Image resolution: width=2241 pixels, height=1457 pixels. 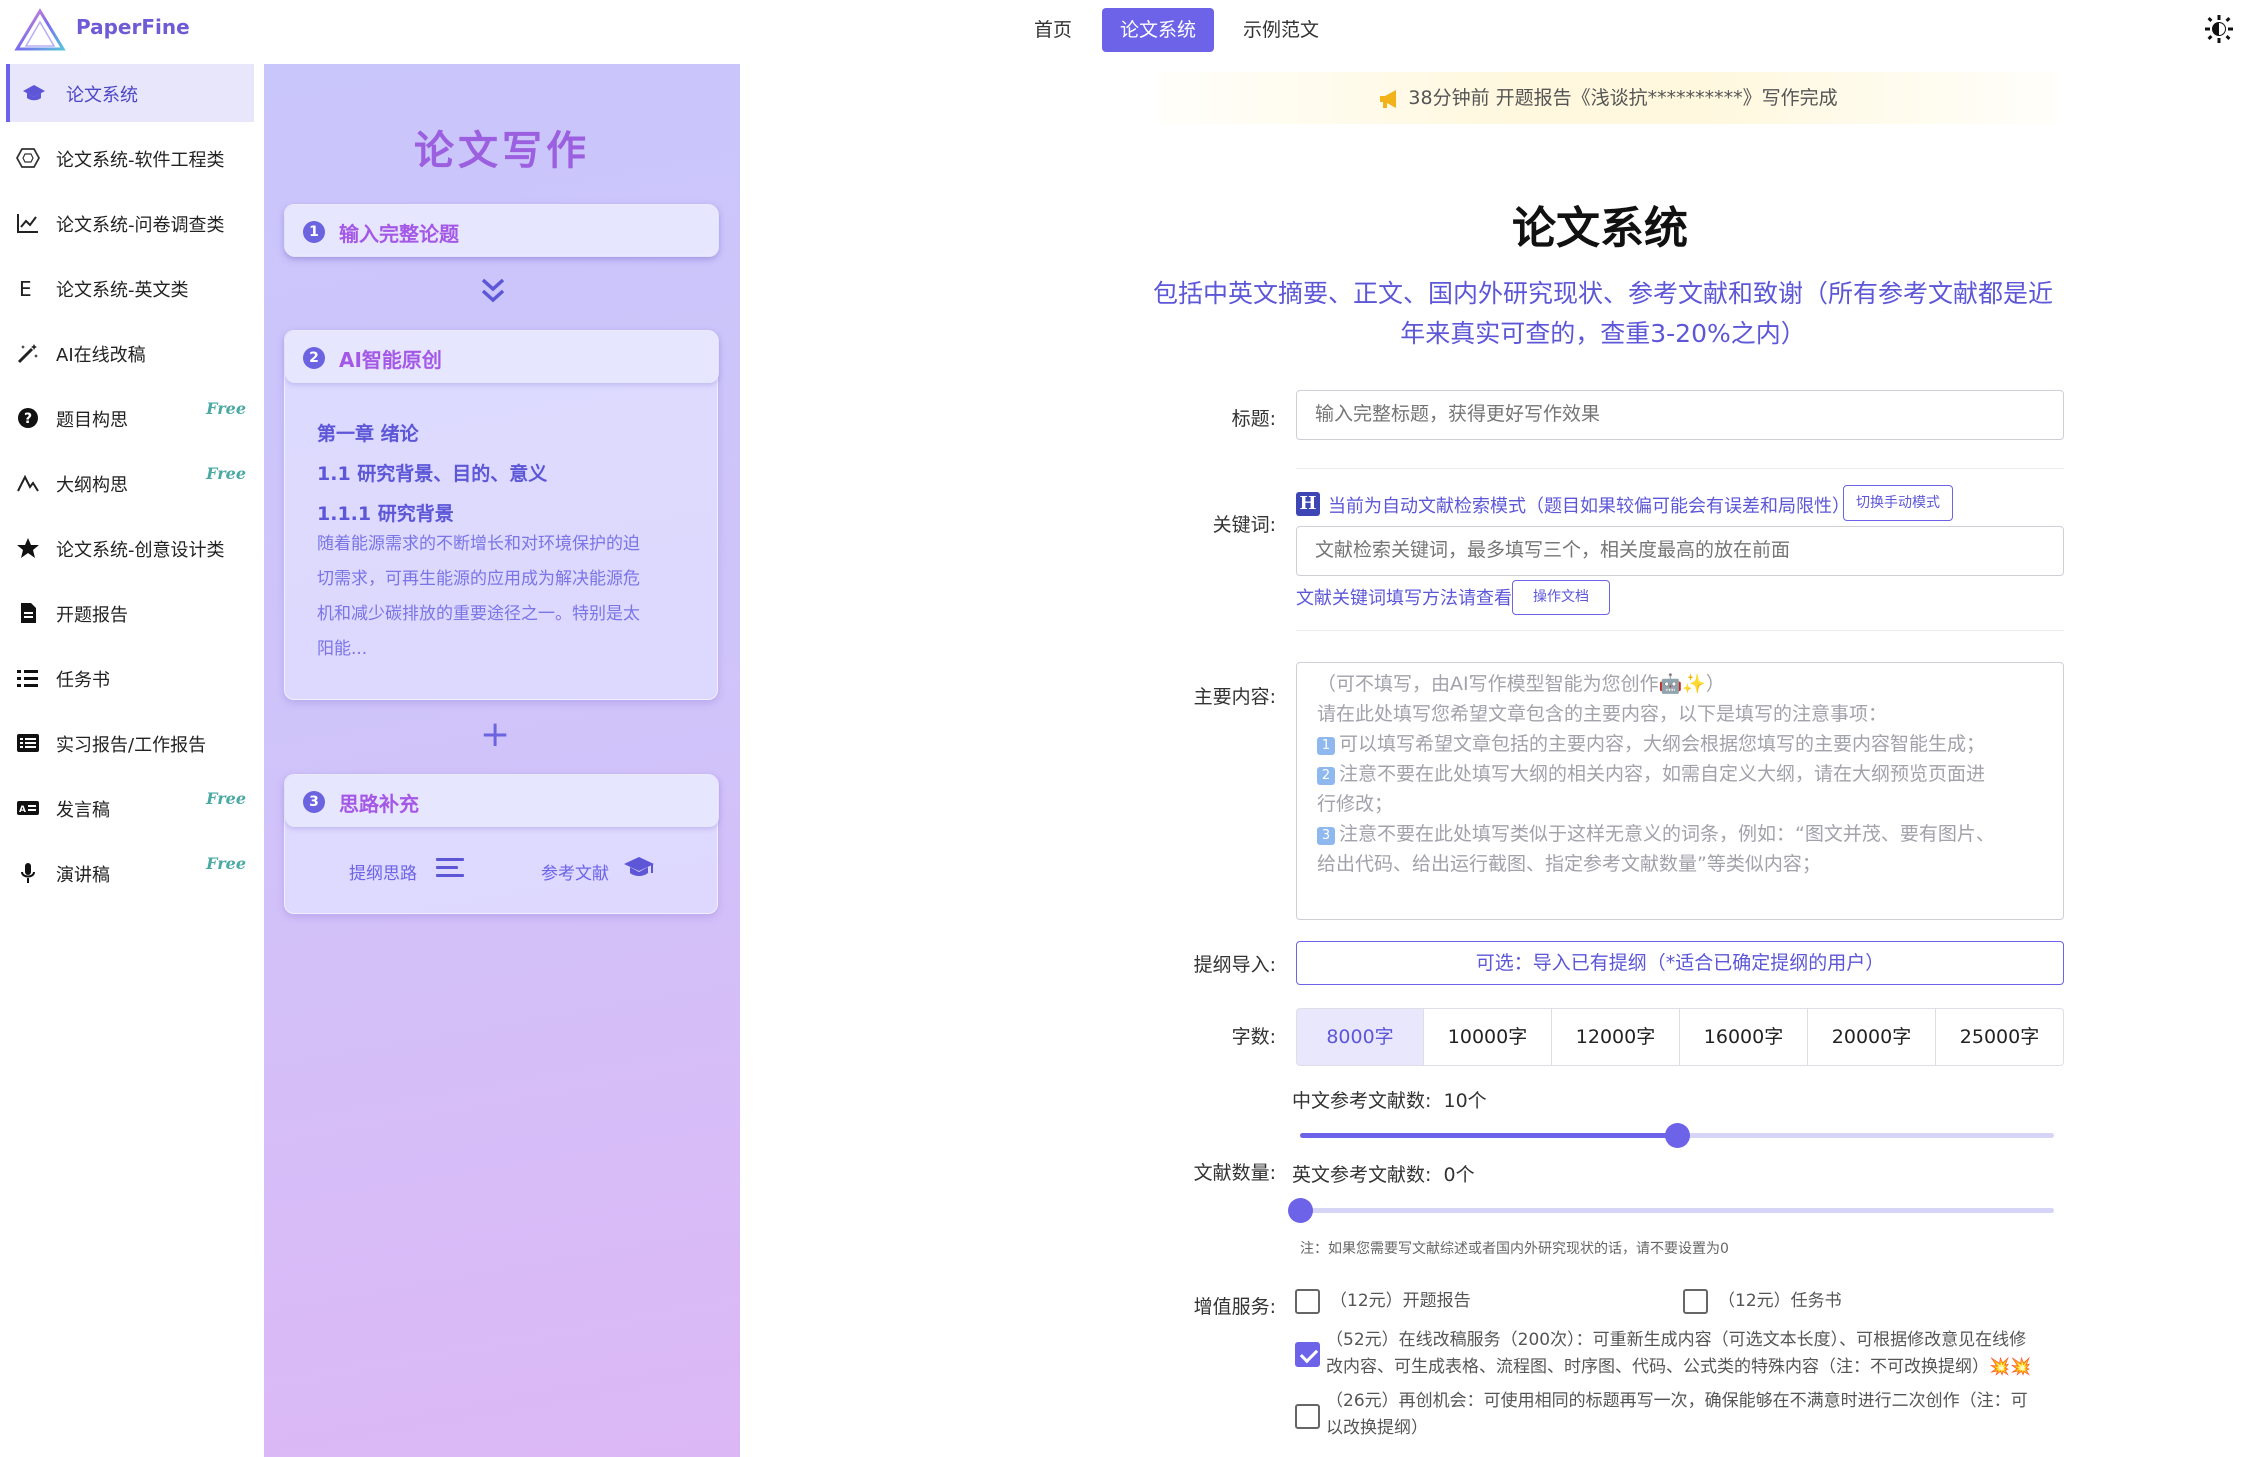 I want to click on sidebar-item-assignment: 任务书, so click(x=130, y=678).